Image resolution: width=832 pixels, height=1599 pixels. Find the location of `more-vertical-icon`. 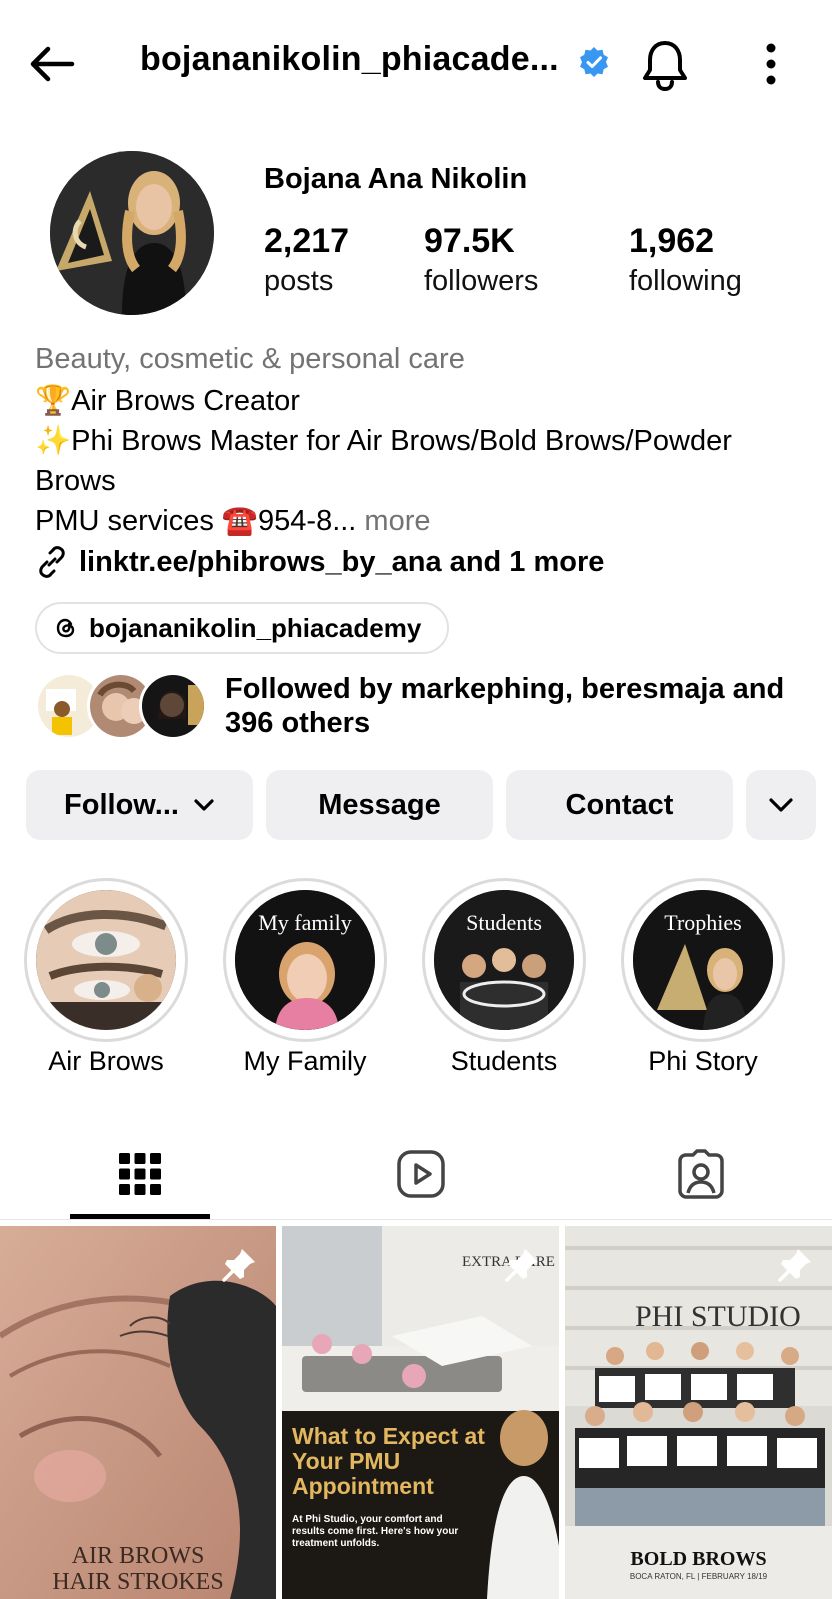

more-vertical-icon is located at coordinates (771, 64).